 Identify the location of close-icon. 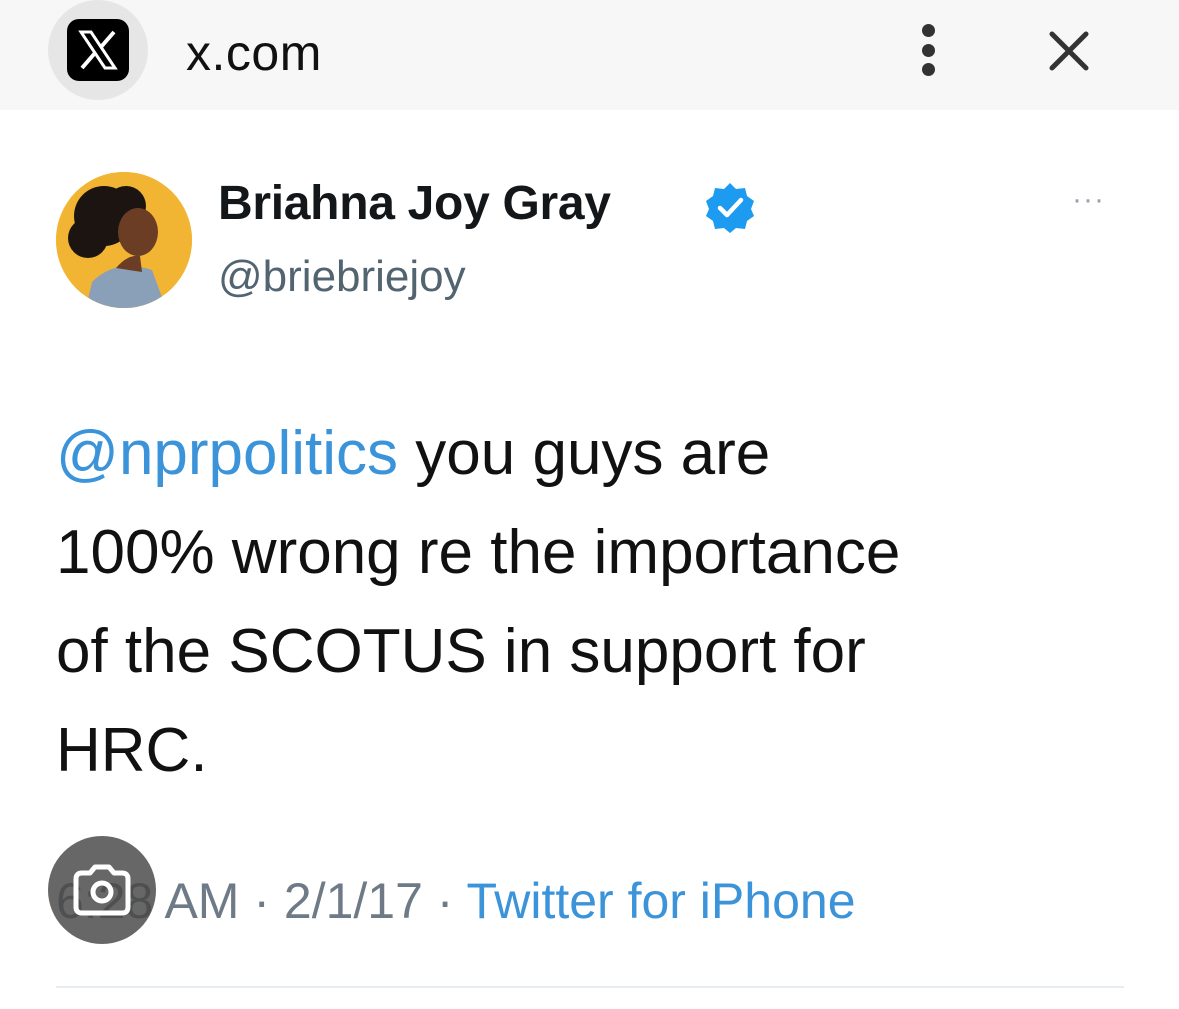
(1069, 51).